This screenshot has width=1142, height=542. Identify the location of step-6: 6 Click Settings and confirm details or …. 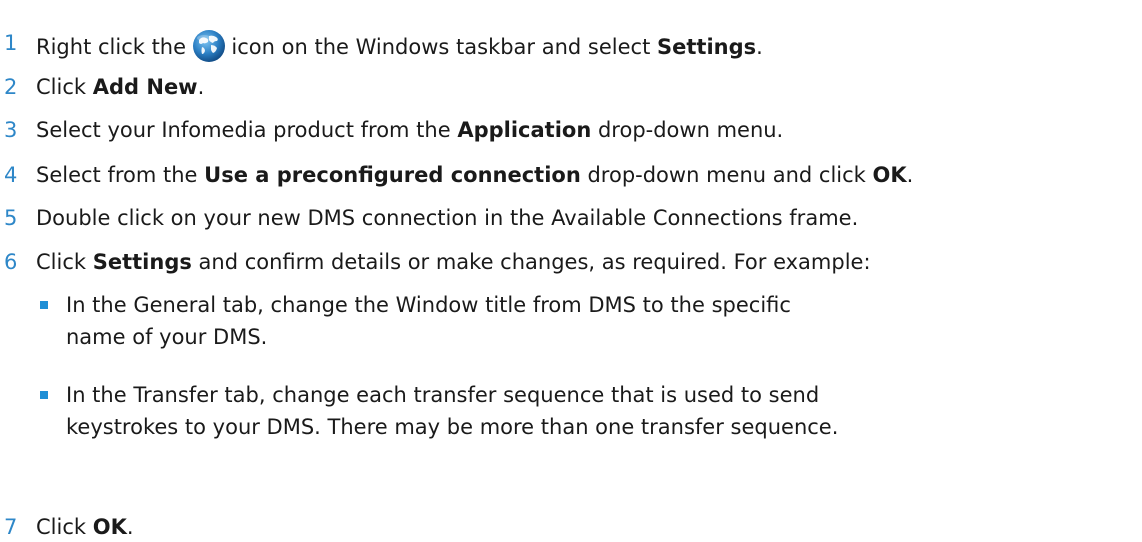
(571, 262).